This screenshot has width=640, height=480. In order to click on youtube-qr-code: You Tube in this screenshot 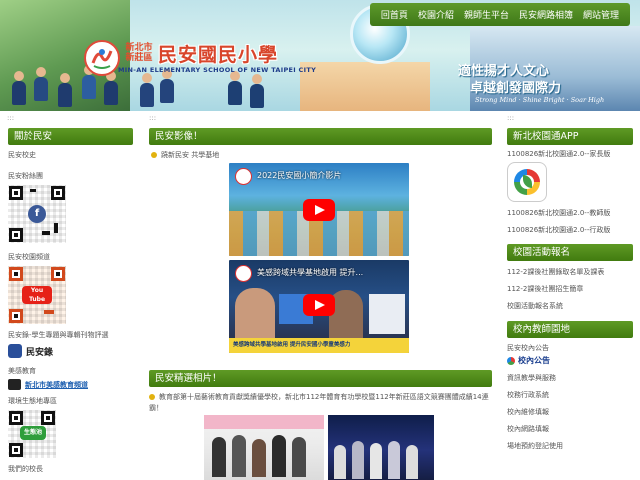, I will do `click(37, 295)`.